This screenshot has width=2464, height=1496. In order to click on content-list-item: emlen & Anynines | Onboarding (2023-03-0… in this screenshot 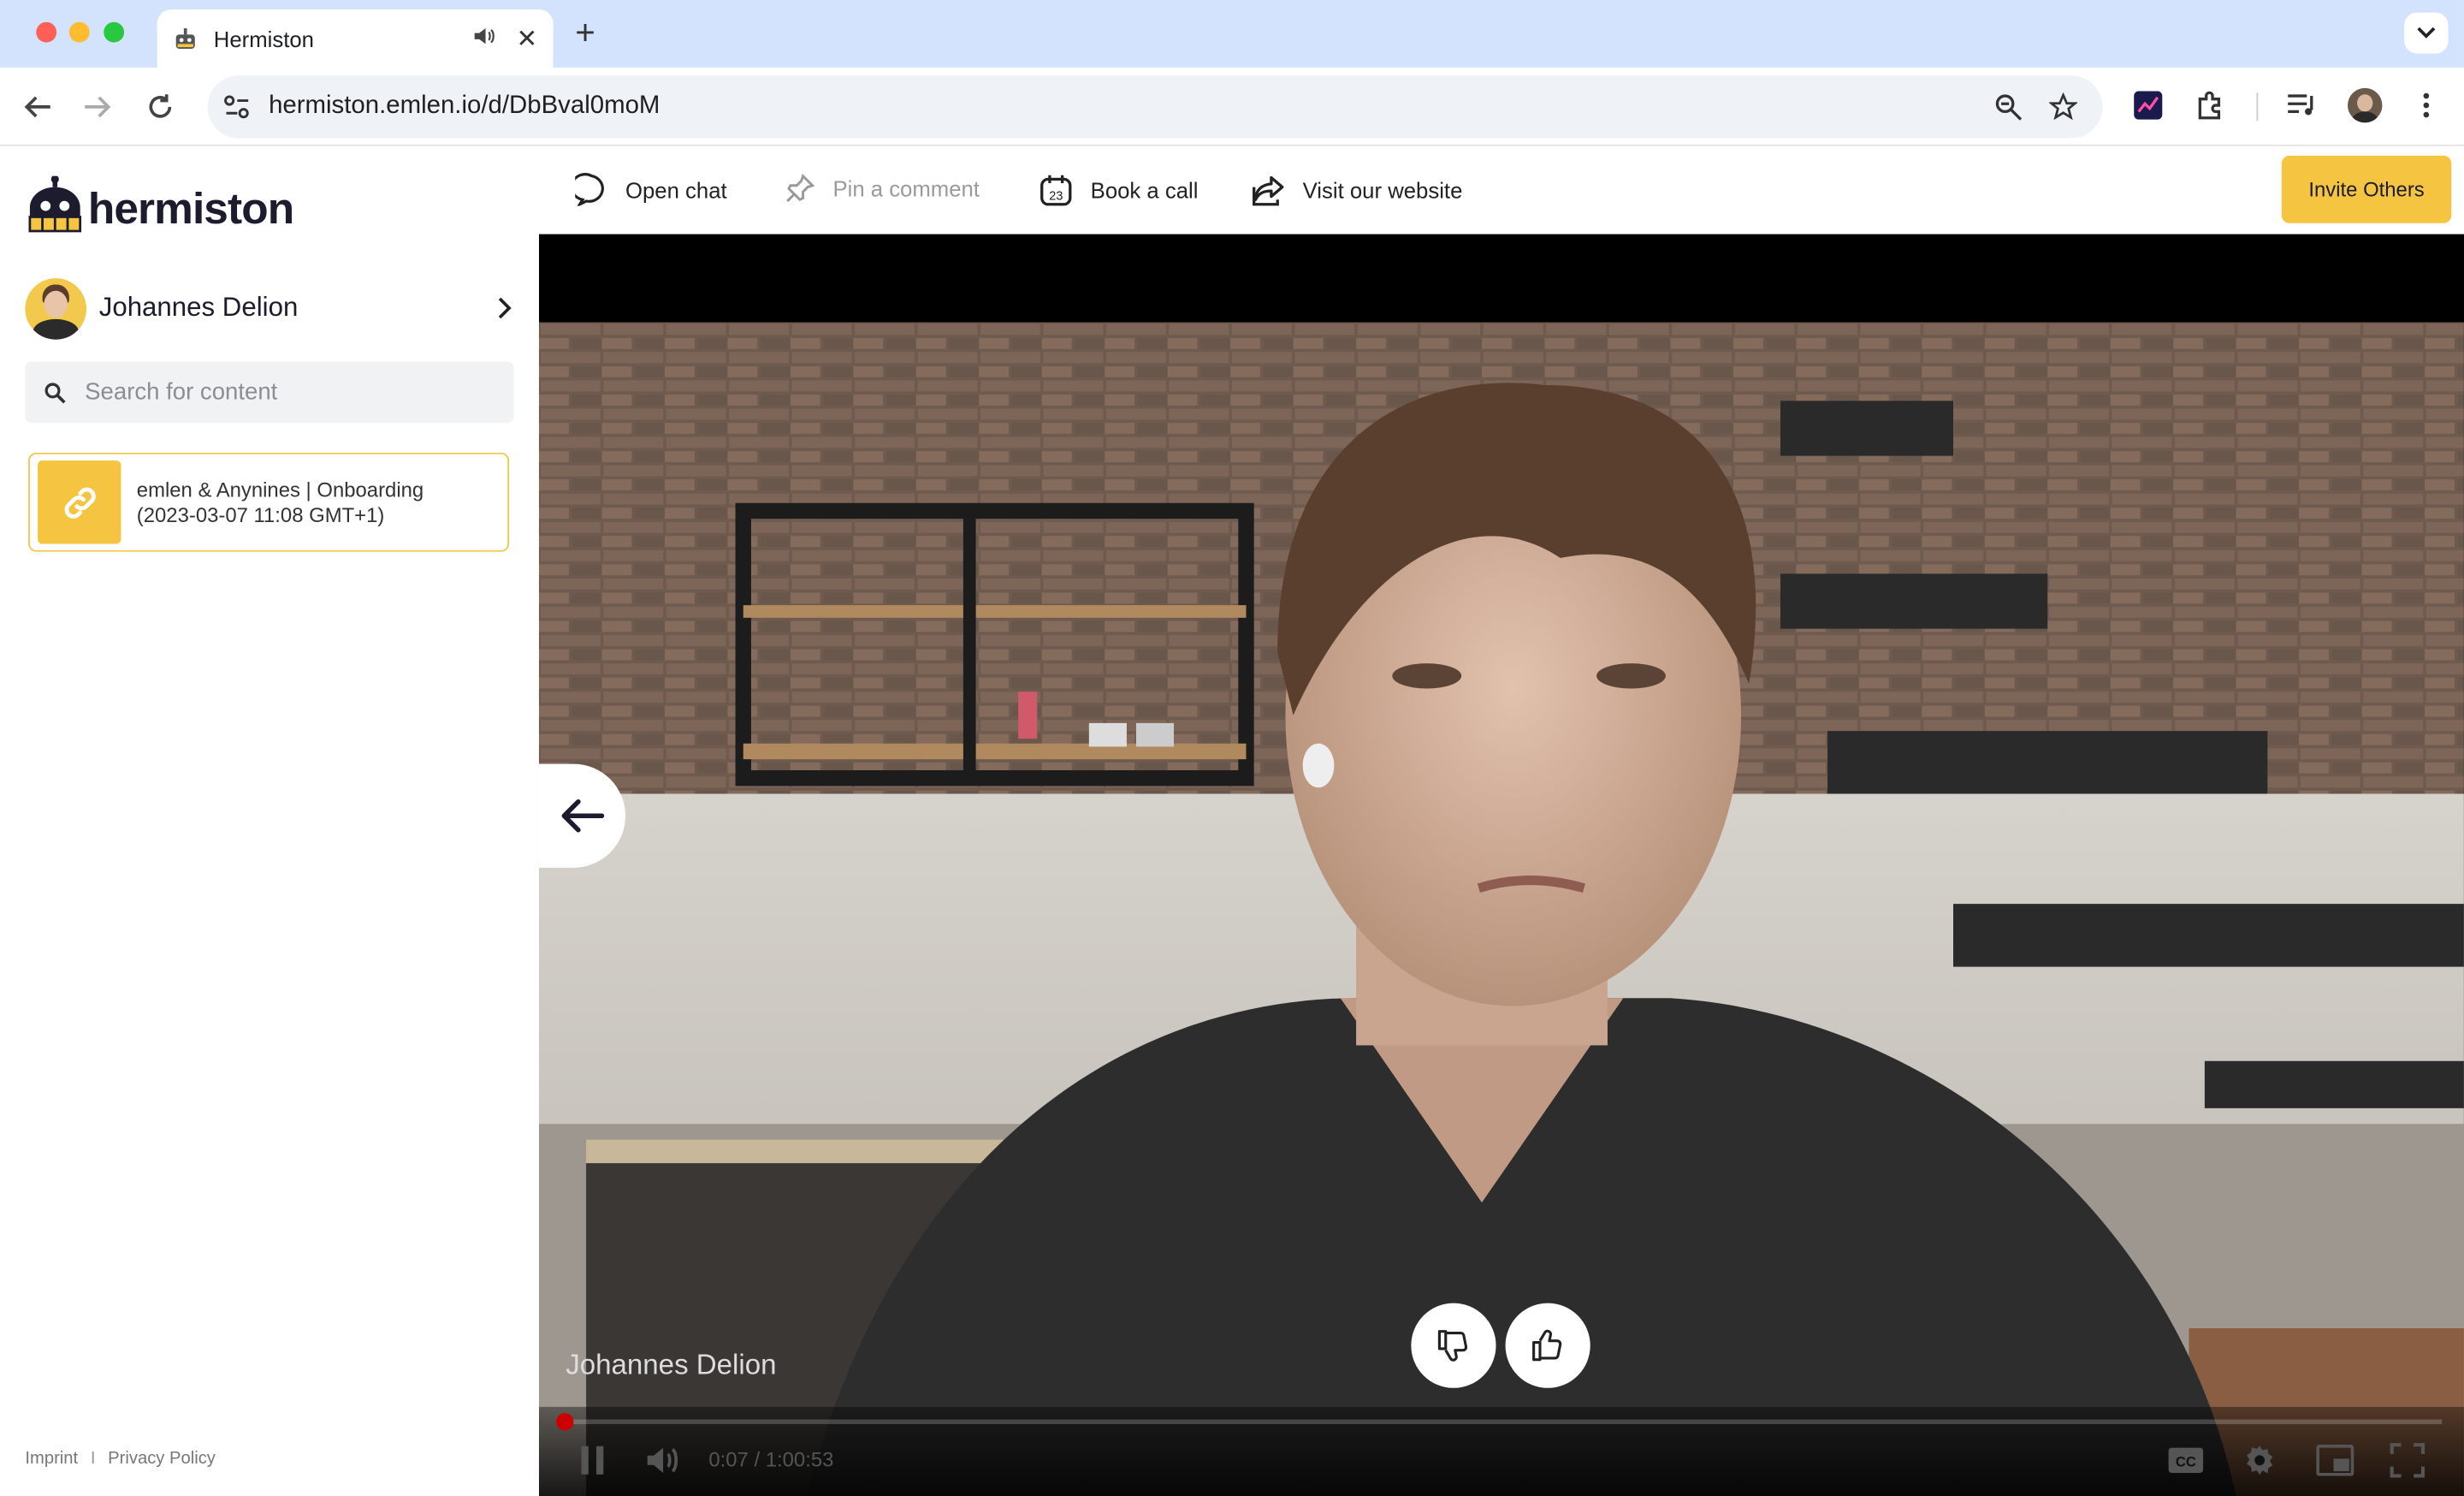, I will do `click(269, 502)`.